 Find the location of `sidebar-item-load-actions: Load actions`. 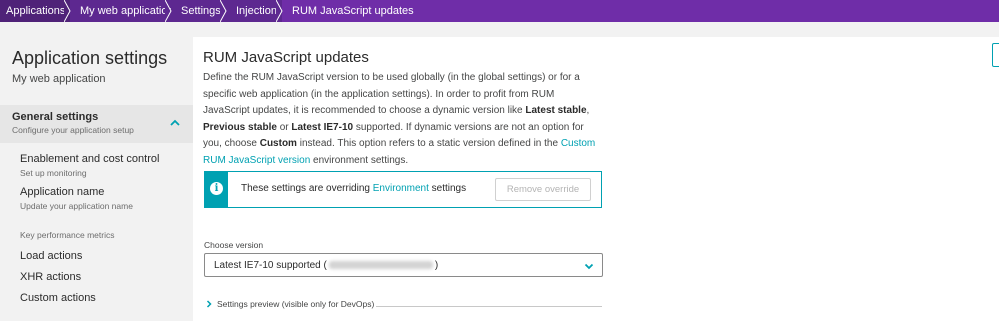

sidebar-item-load-actions: Load actions is located at coordinates (51, 256).